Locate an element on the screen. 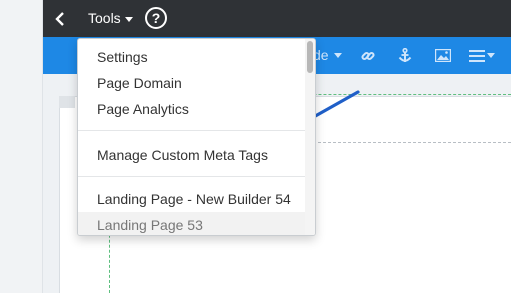  section-handle is located at coordinates (67, 102).